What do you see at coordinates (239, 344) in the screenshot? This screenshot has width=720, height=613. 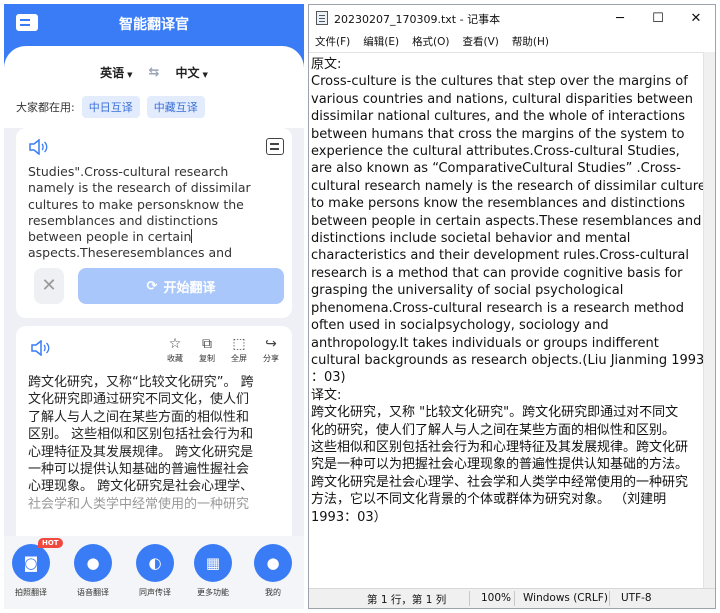 I see `fullscreen-icon: ⬚` at bounding box center [239, 344].